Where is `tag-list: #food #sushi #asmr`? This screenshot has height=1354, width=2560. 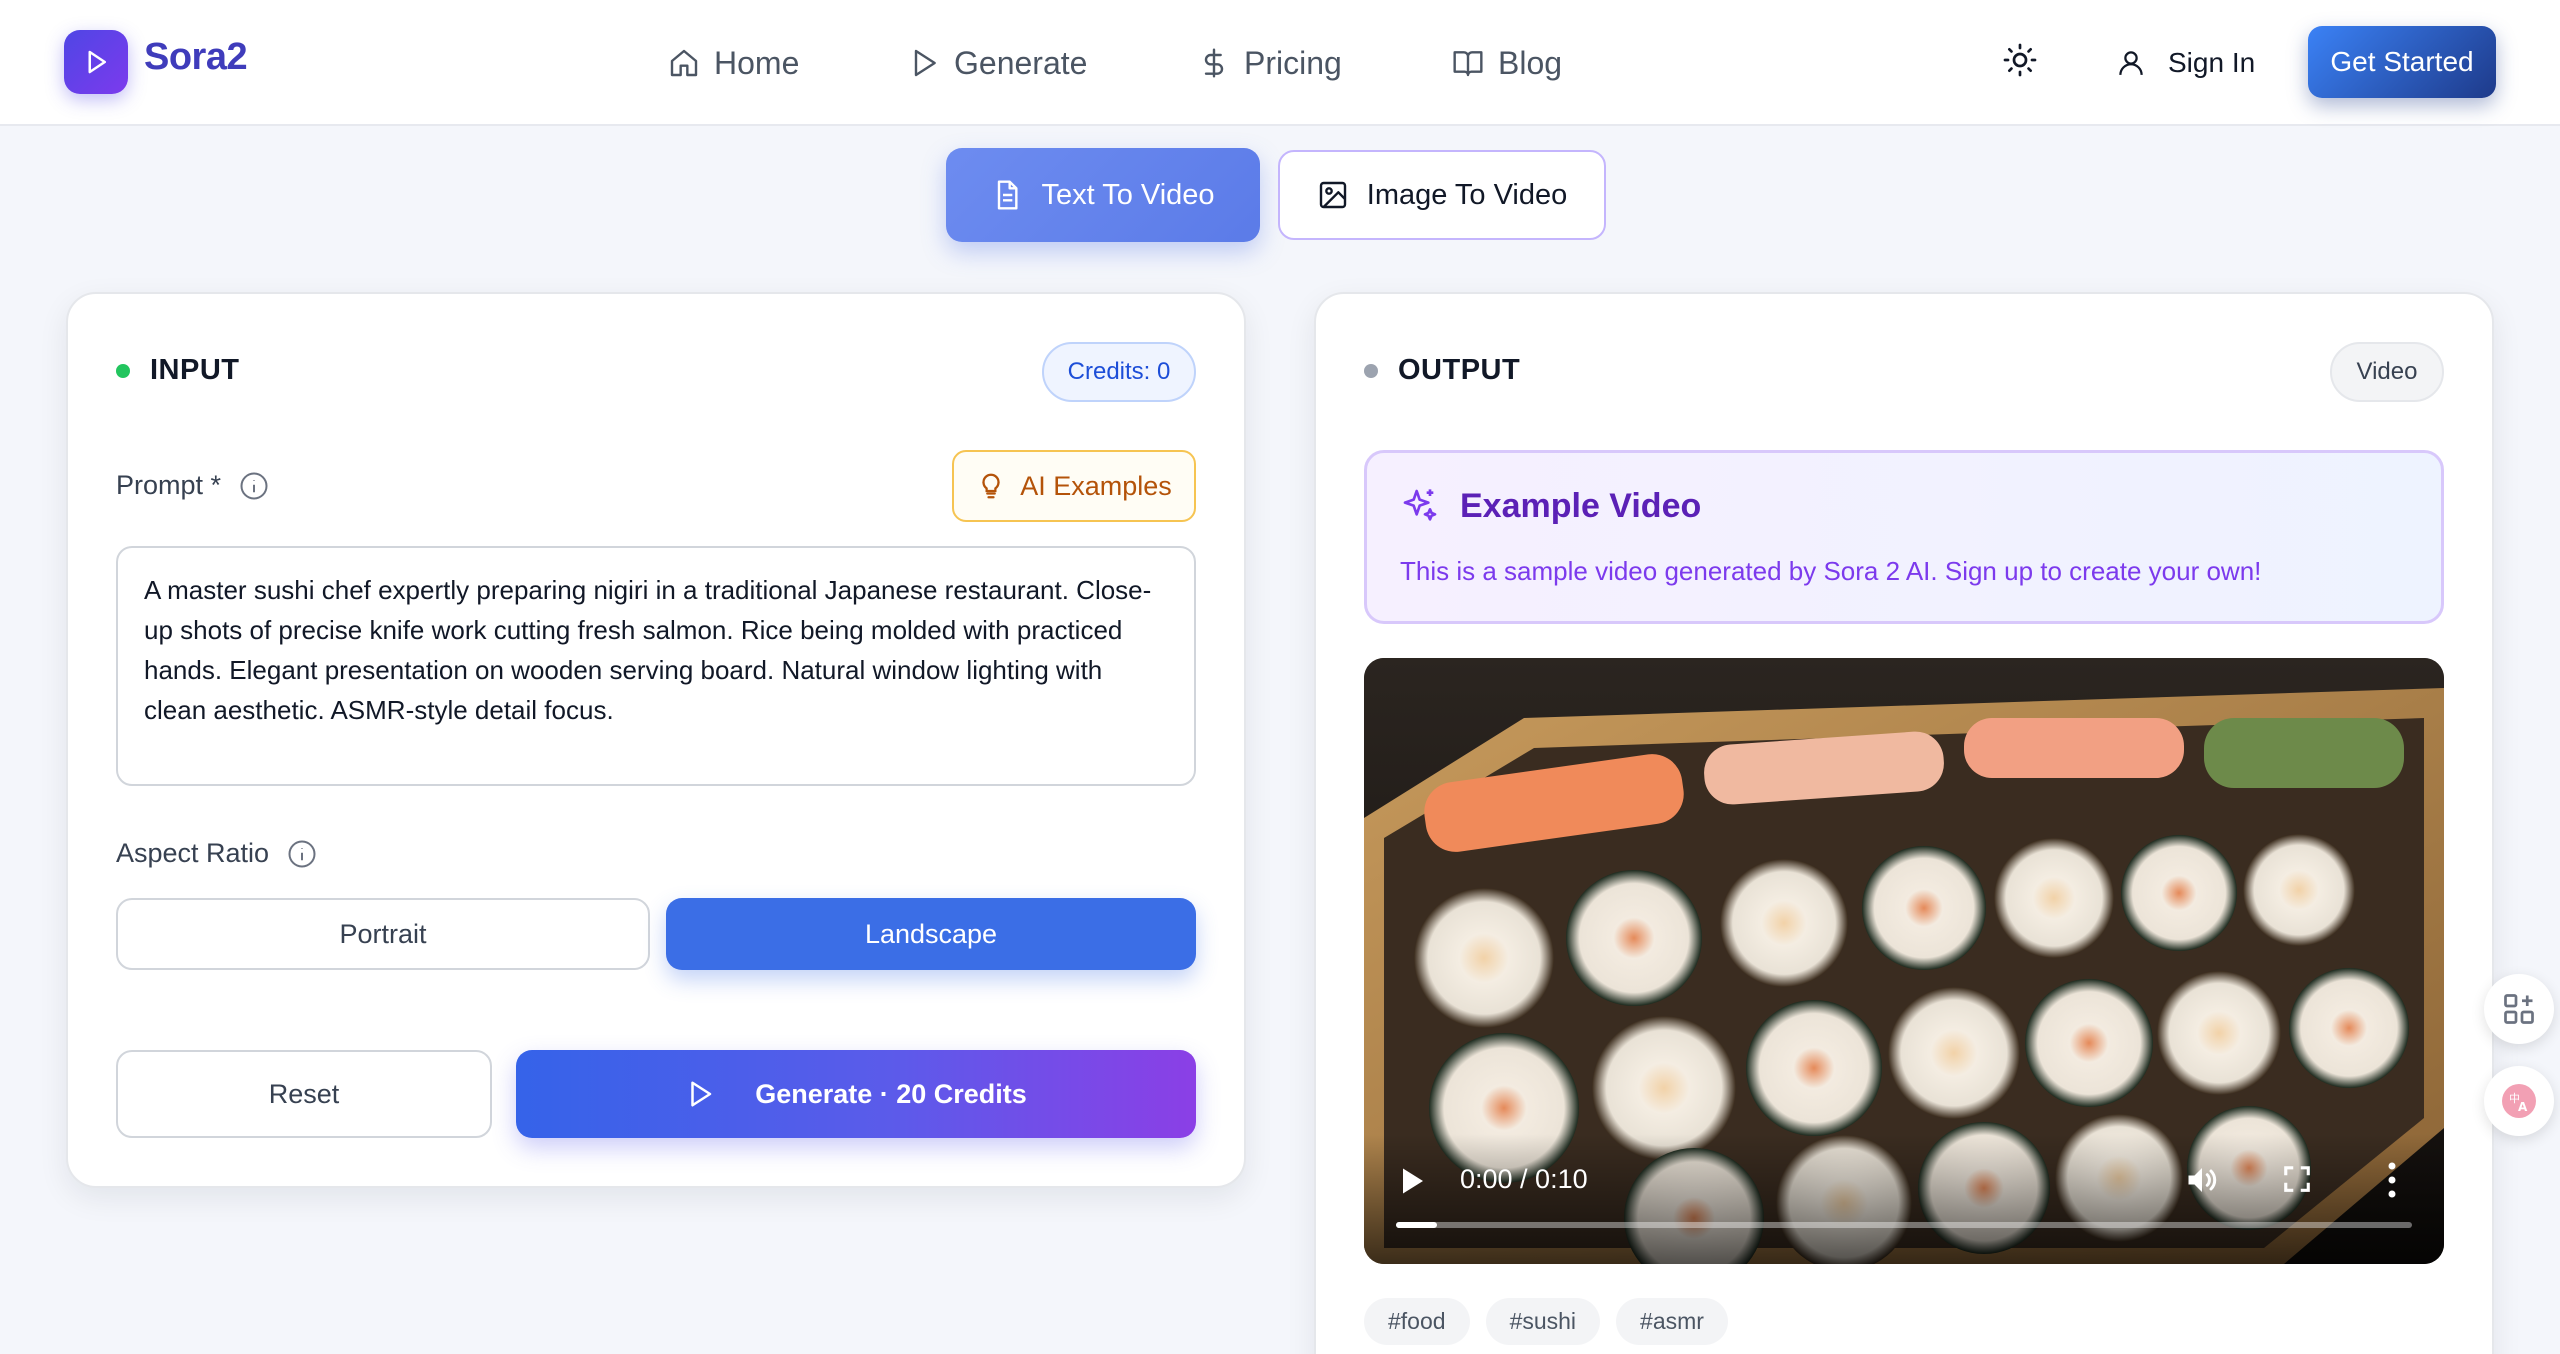
tag-list: #food #sushi #asmr is located at coordinates (1546, 1321).